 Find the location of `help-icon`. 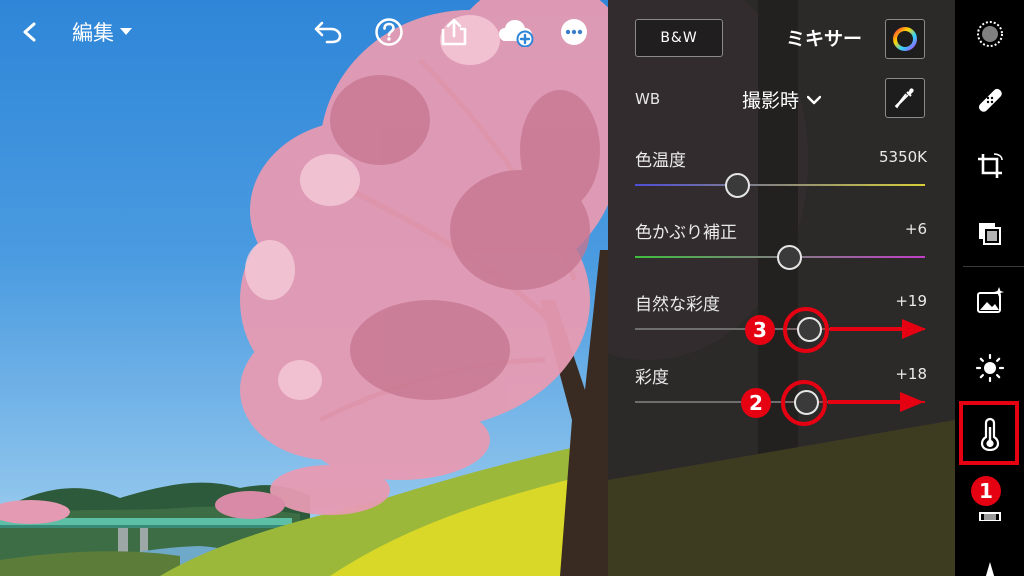

help-icon is located at coordinates (389, 32).